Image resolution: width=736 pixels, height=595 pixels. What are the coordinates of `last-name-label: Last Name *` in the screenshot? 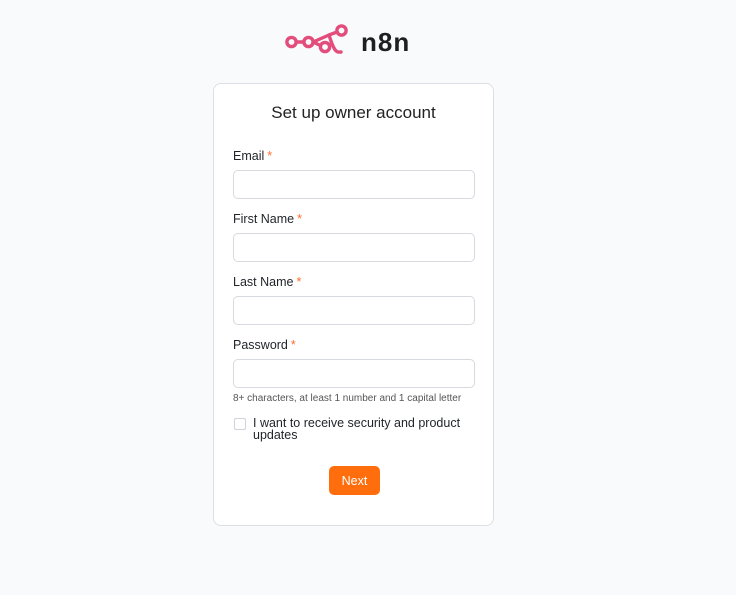 It's located at (267, 282).